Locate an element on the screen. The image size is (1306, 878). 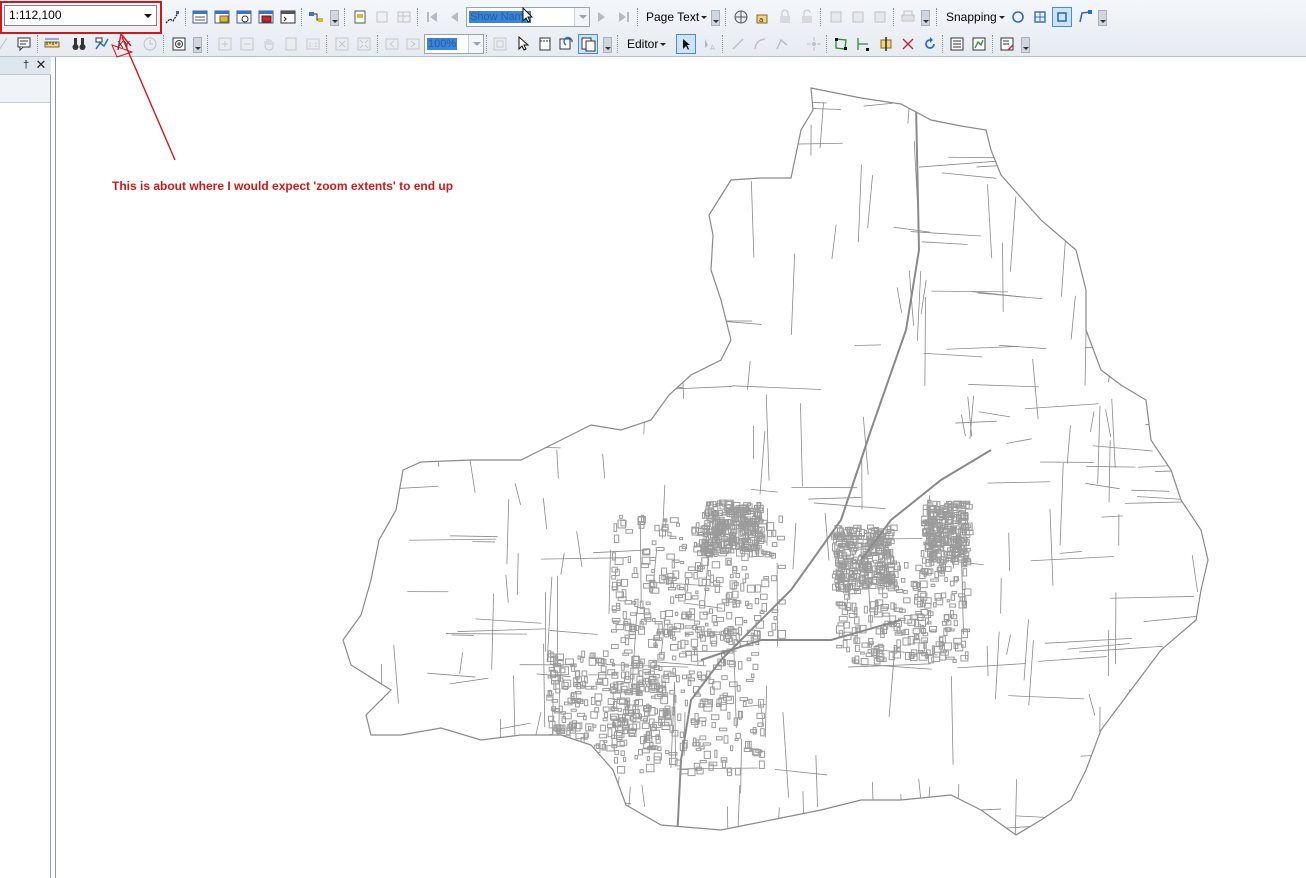
editor-label: Editor is located at coordinates (643, 44).